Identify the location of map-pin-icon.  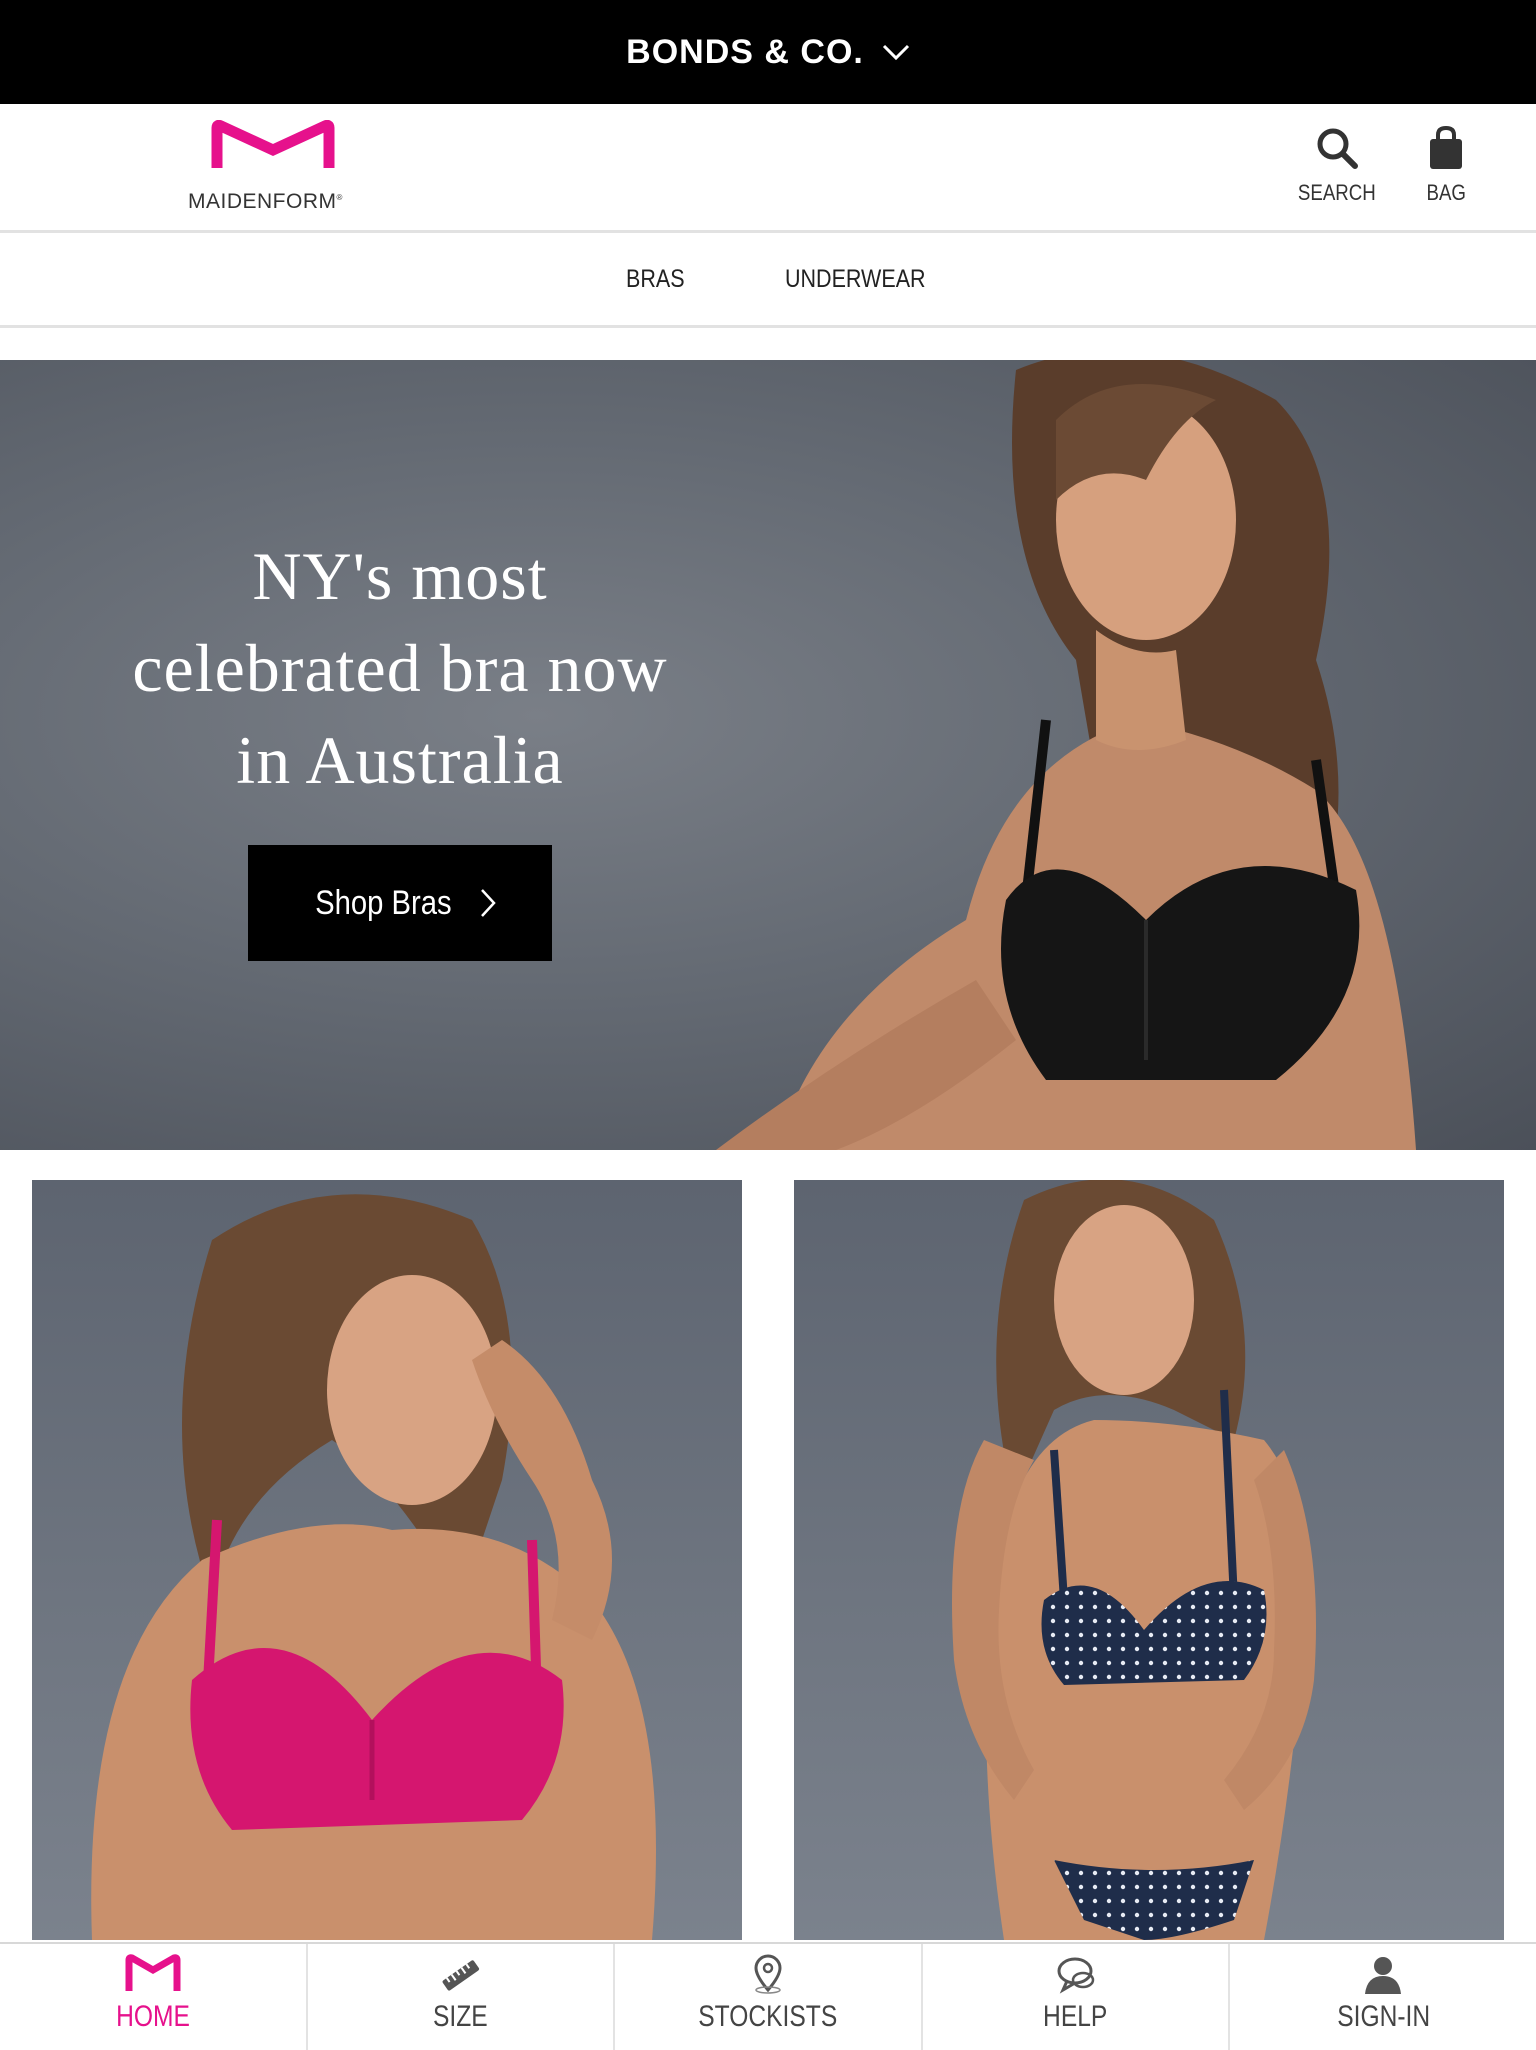
(768, 1974).